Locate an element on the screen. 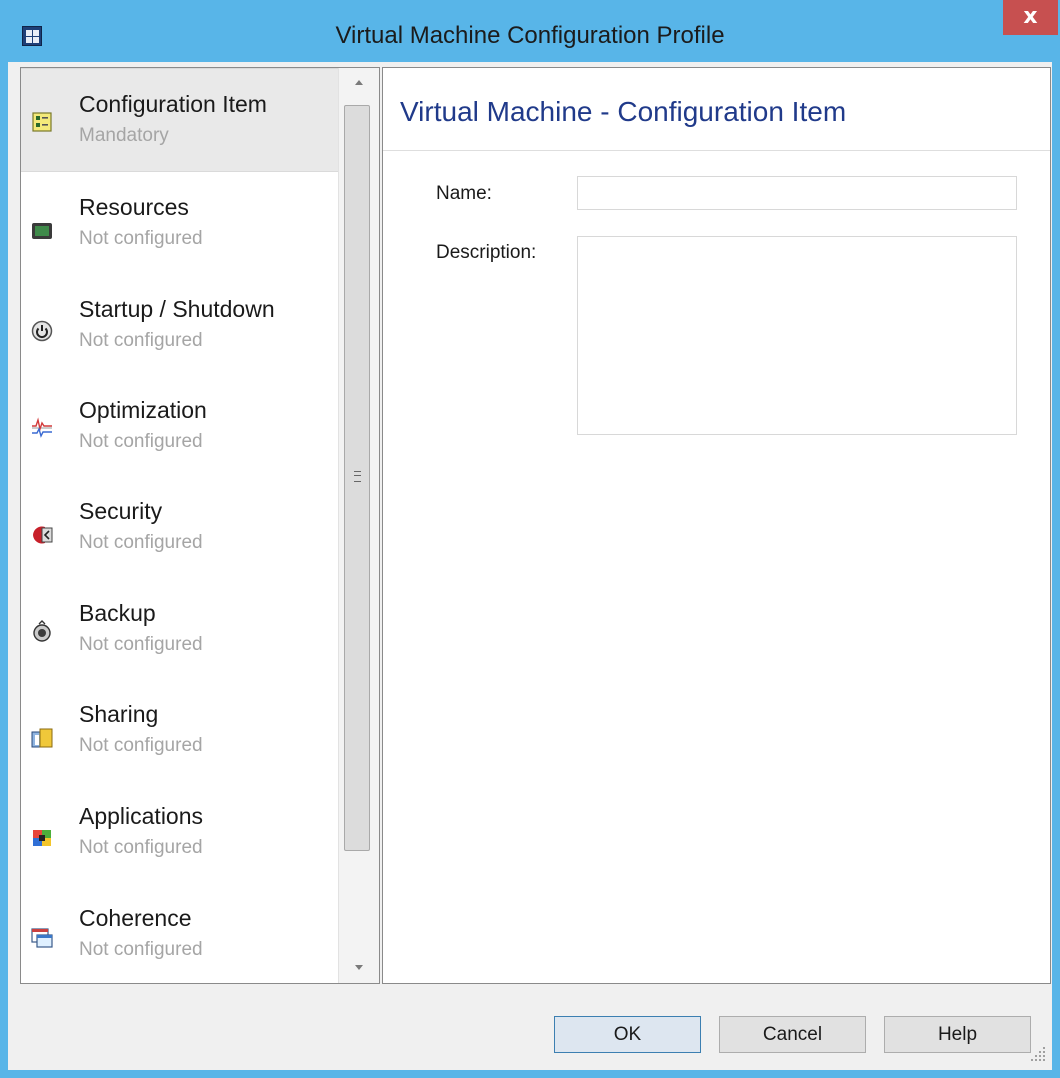 The width and height of the screenshot is (1060, 1078). optimization-icon is located at coordinates (42, 427).